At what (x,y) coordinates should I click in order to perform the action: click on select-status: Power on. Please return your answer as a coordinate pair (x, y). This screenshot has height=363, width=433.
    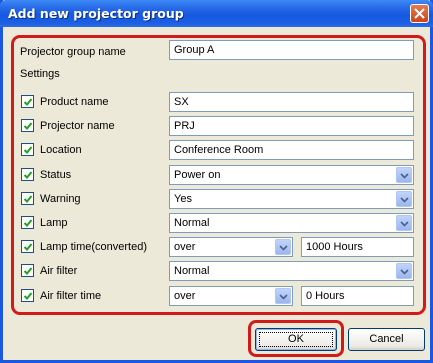
    Looking at the image, I should click on (291, 175).